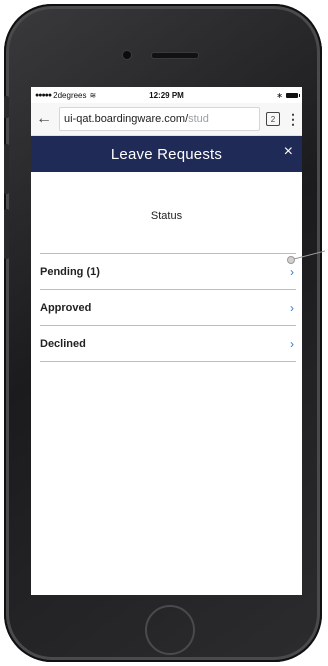 The image size is (328, 666). I want to click on status-list: Pending (1) › Approved › Declined ›, so click(168, 307).